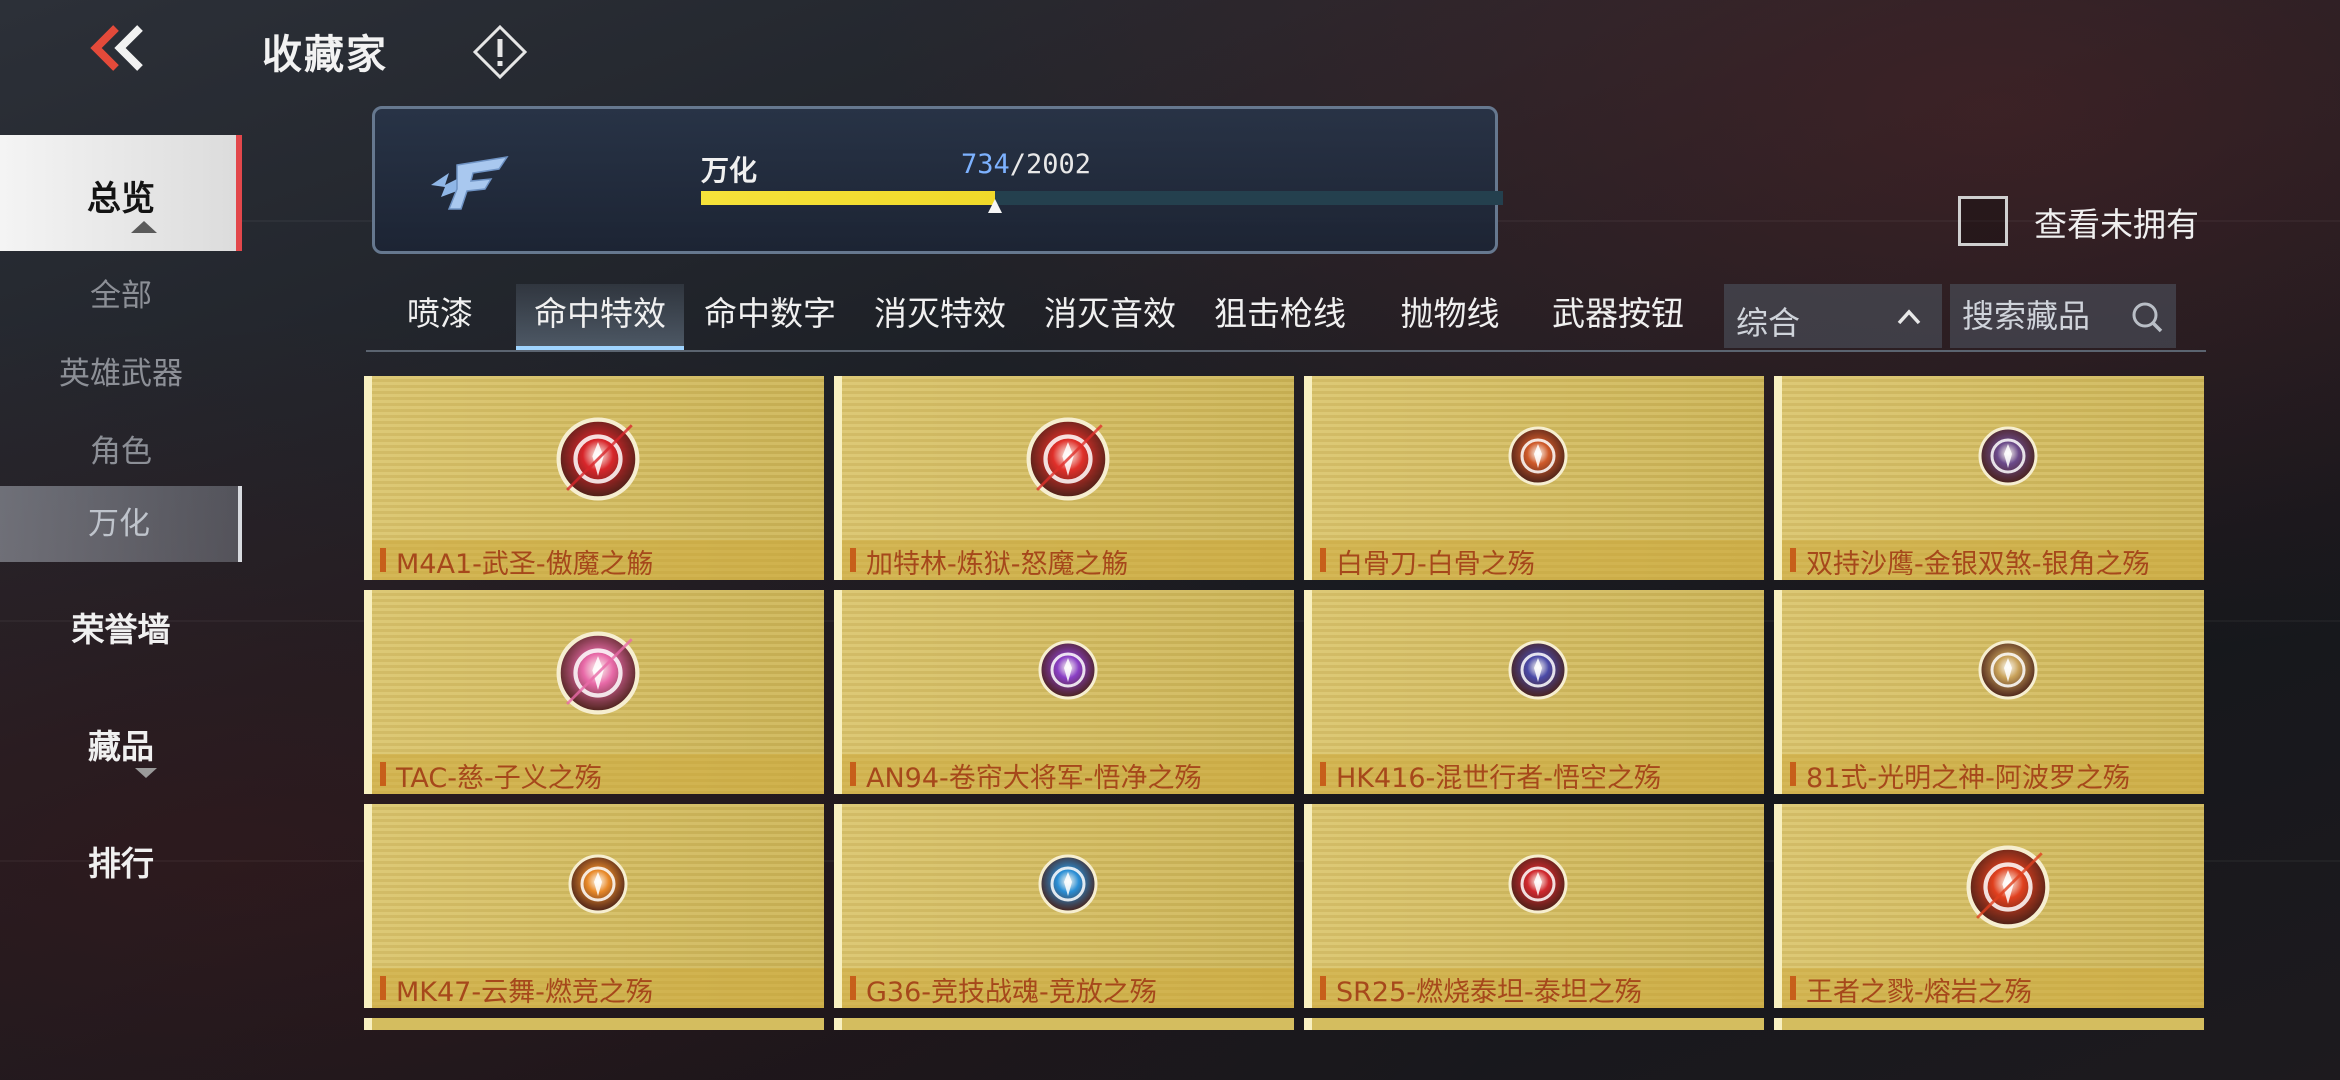  Describe the element at coordinates (2008, 456) in the screenshot. I see `silver-seal-emblem-icon` at that location.